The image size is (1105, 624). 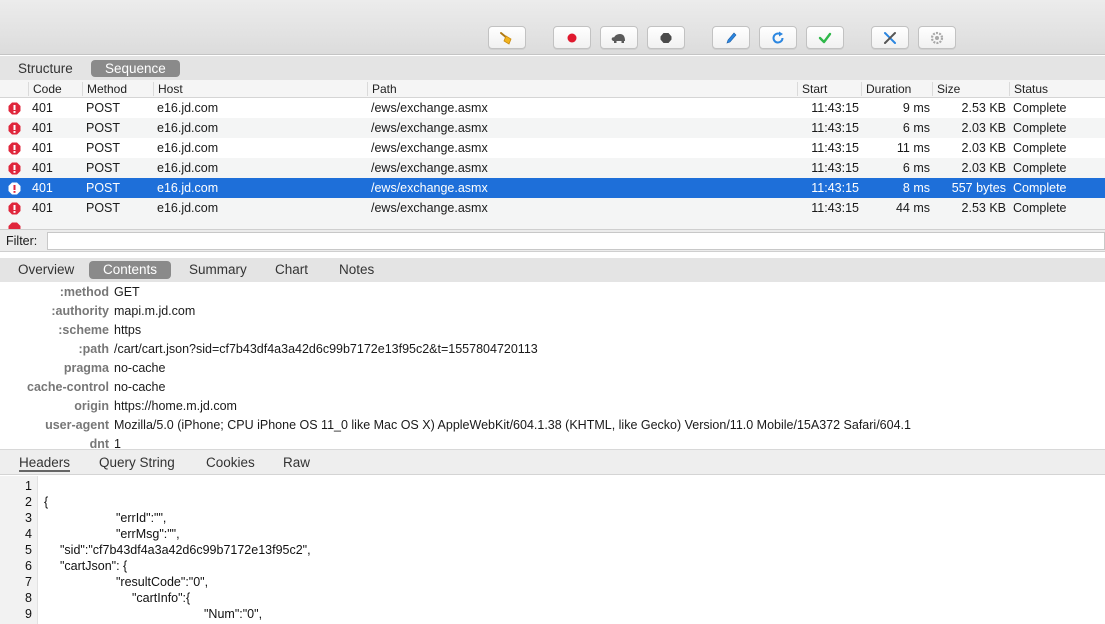 I want to click on cell-duration: 11 ms, so click(x=913, y=148).